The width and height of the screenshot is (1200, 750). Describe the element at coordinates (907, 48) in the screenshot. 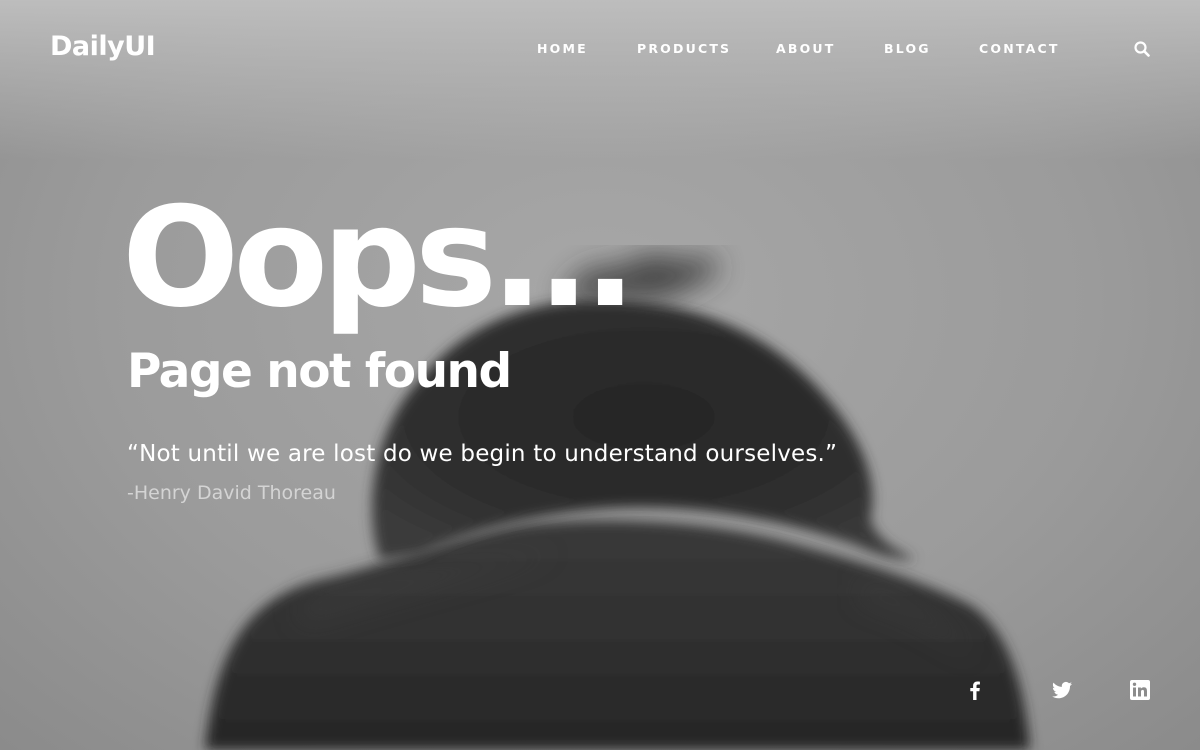

I see `nav-blog: BLOG` at that location.